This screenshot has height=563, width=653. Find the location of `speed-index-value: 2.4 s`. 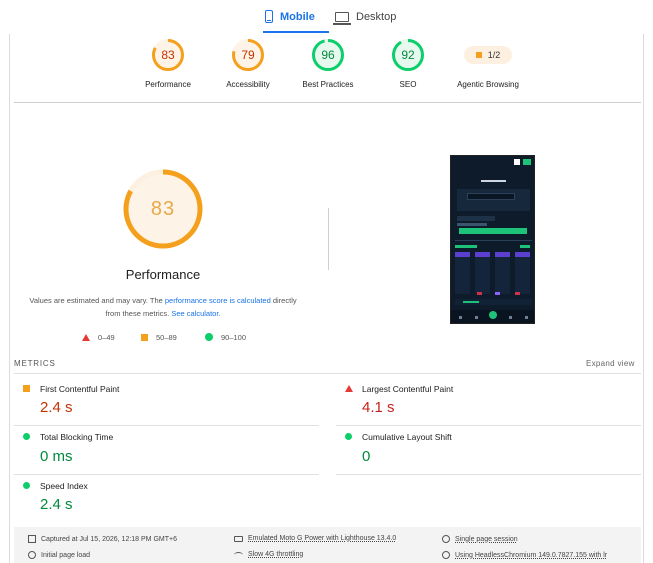

speed-index-value: 2.4 s is located at coordinates (56, 504).